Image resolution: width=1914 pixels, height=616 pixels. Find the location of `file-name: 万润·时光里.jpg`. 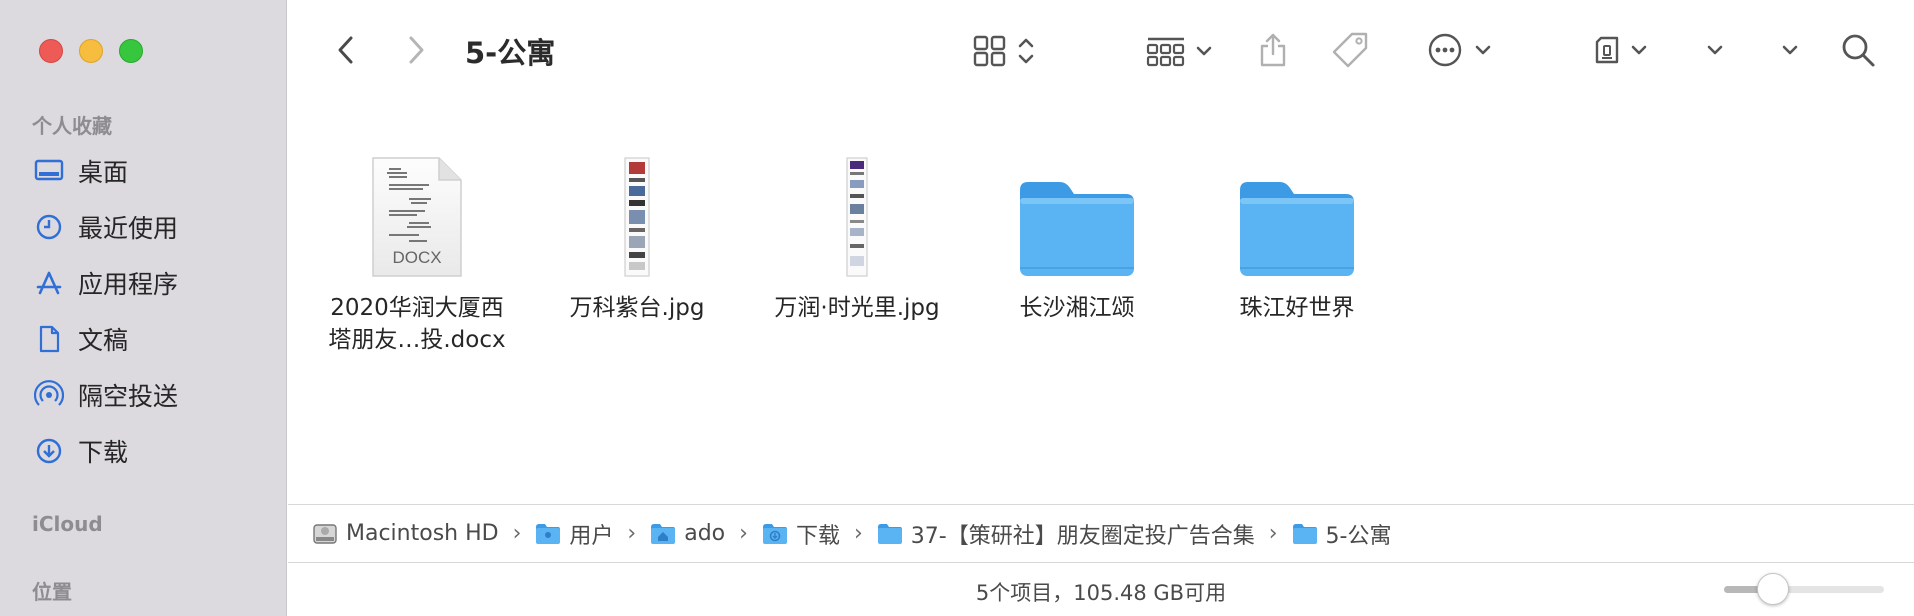

file-name: 万润·时光里.jpg is located at coordinates (857, 308).